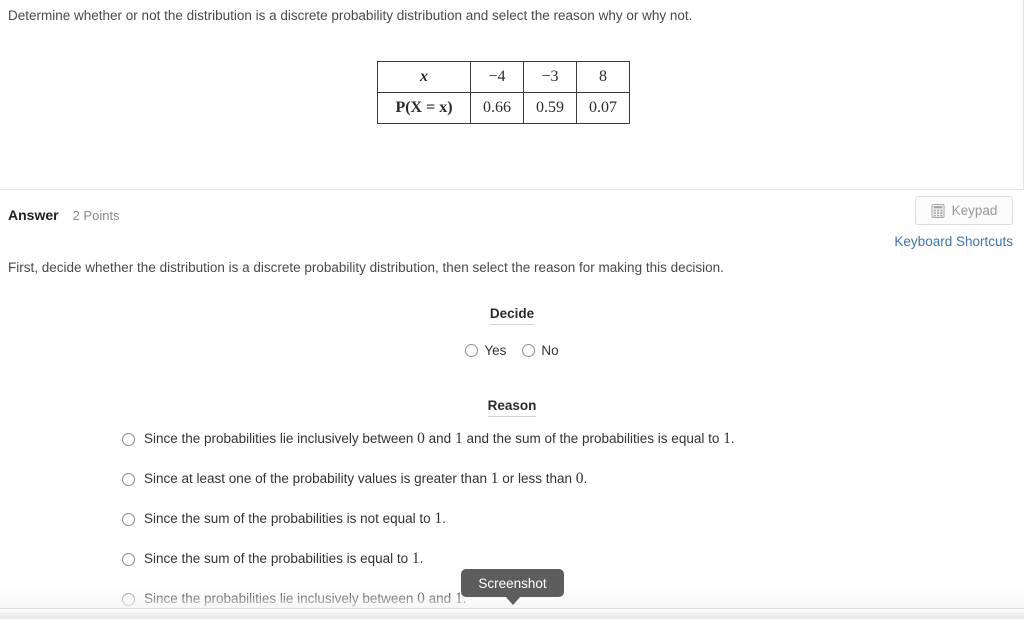 This screenshot has width=1024, height=629. I want to click on decide-option-yes-label: Yes, so click(495, 350).